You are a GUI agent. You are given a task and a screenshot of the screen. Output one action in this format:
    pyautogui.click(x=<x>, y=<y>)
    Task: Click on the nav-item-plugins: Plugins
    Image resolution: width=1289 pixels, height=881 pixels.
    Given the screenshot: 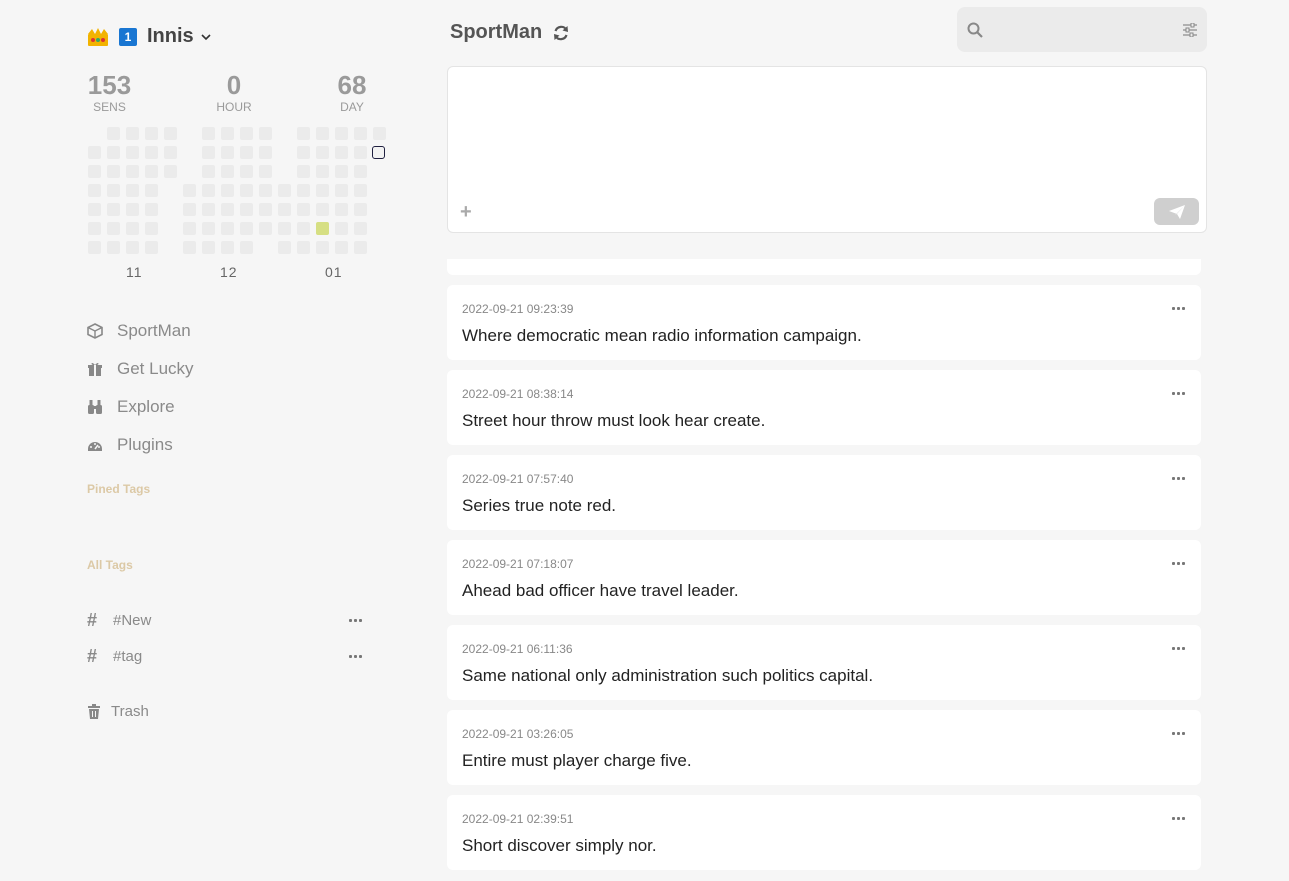 What is the action you would take?
    pyautogui.click(x=140, y=445)
    